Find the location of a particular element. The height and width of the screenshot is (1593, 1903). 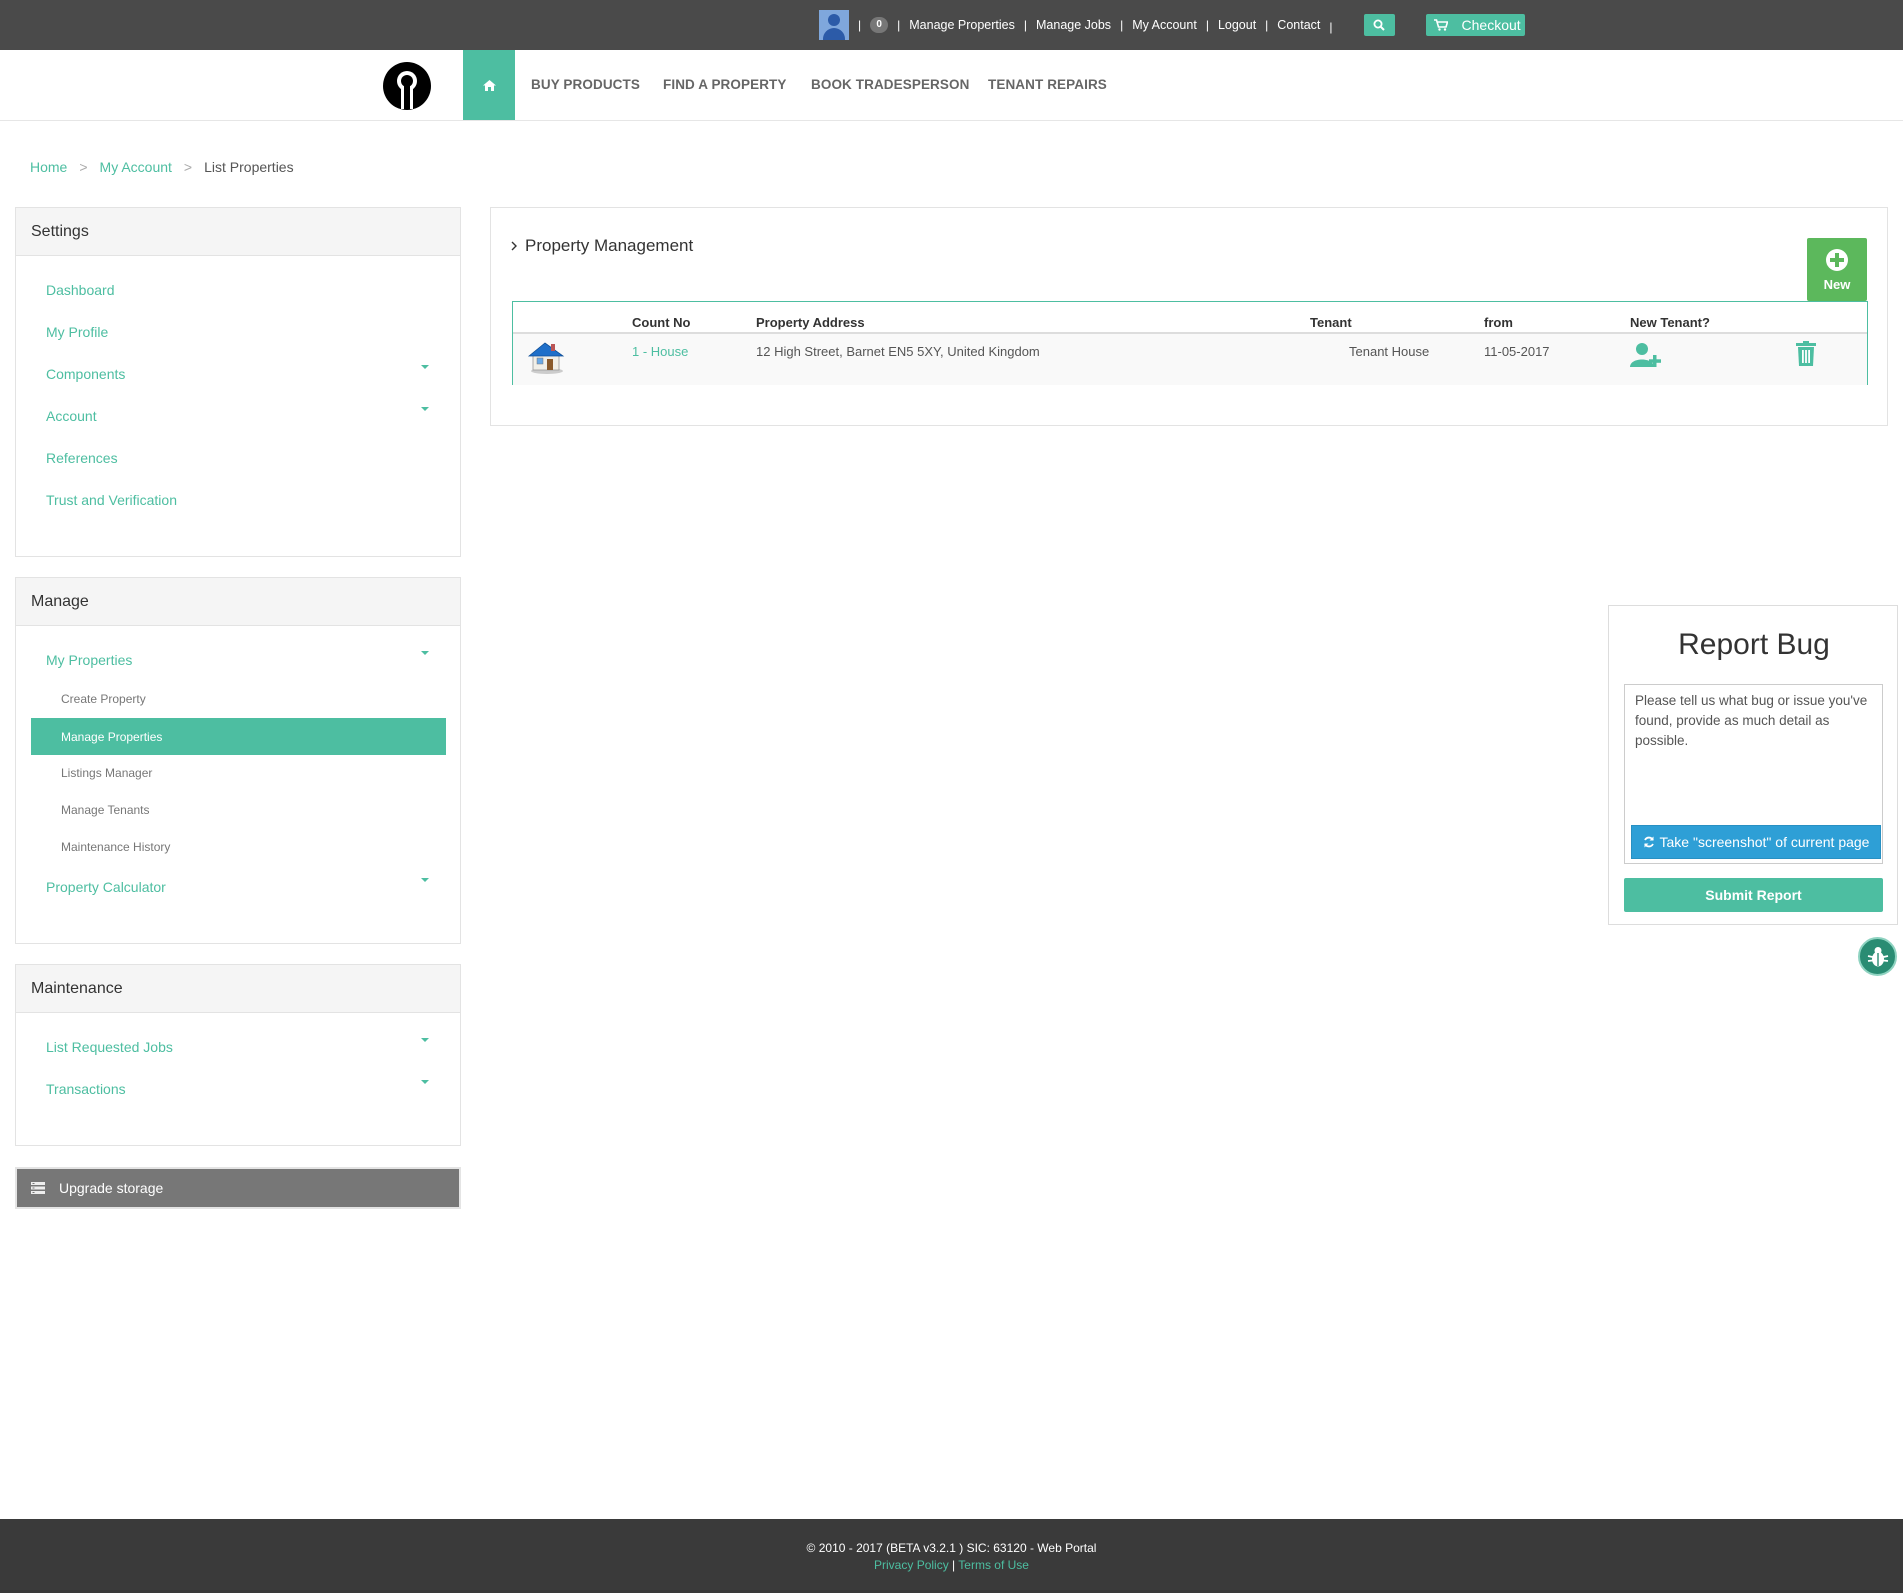

checkout-button: Checkout is located at coordinates (1475, 25).